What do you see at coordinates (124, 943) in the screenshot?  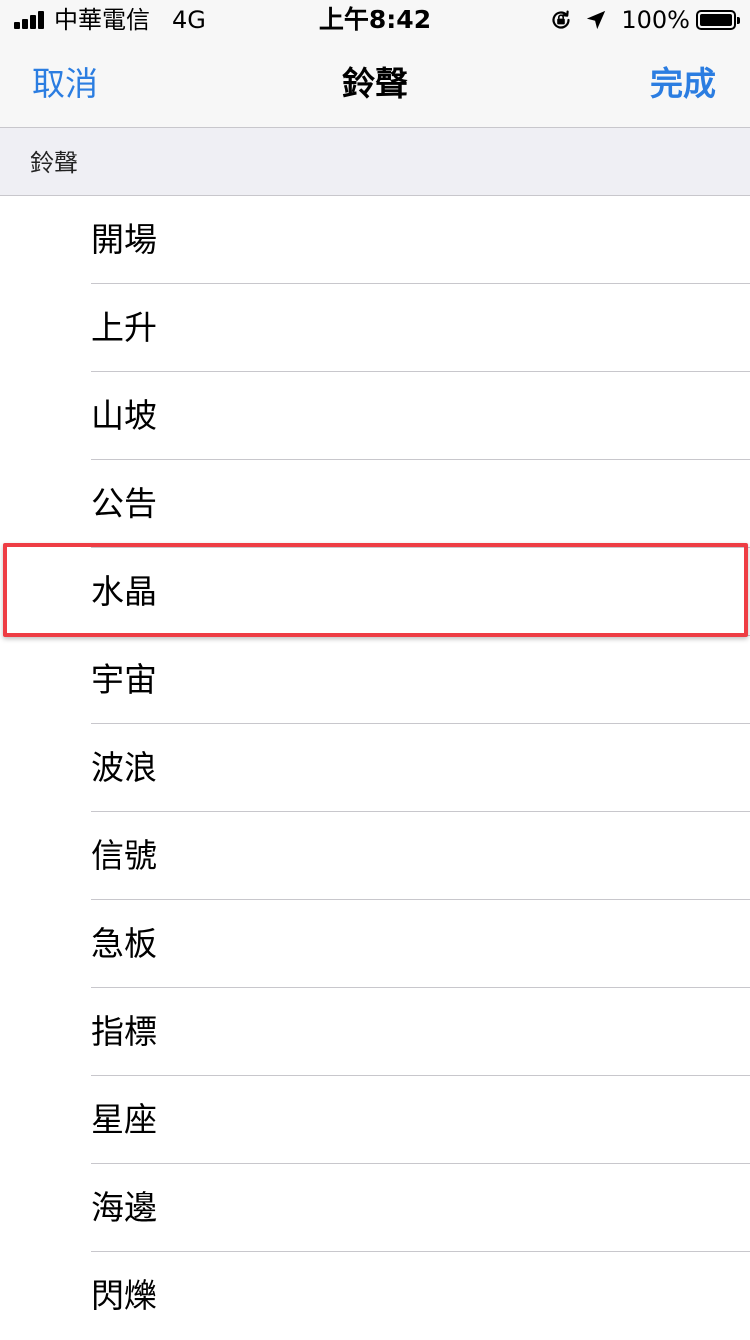 I see `list-item-label: 急板` at bounding box center [124, 943].